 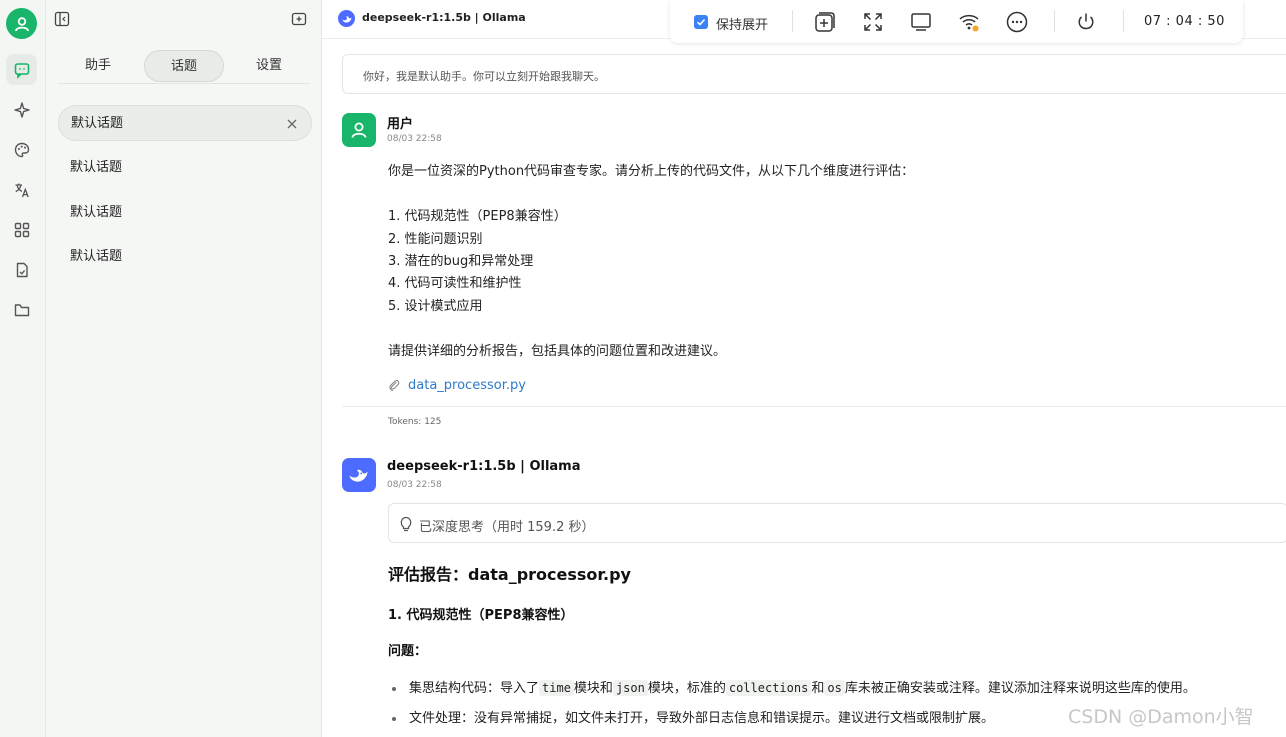 What do you see at coordinates (185, 123) in the screenshot?
I see `topic-item-active: 默认话题` at bounding box center [185, 123].